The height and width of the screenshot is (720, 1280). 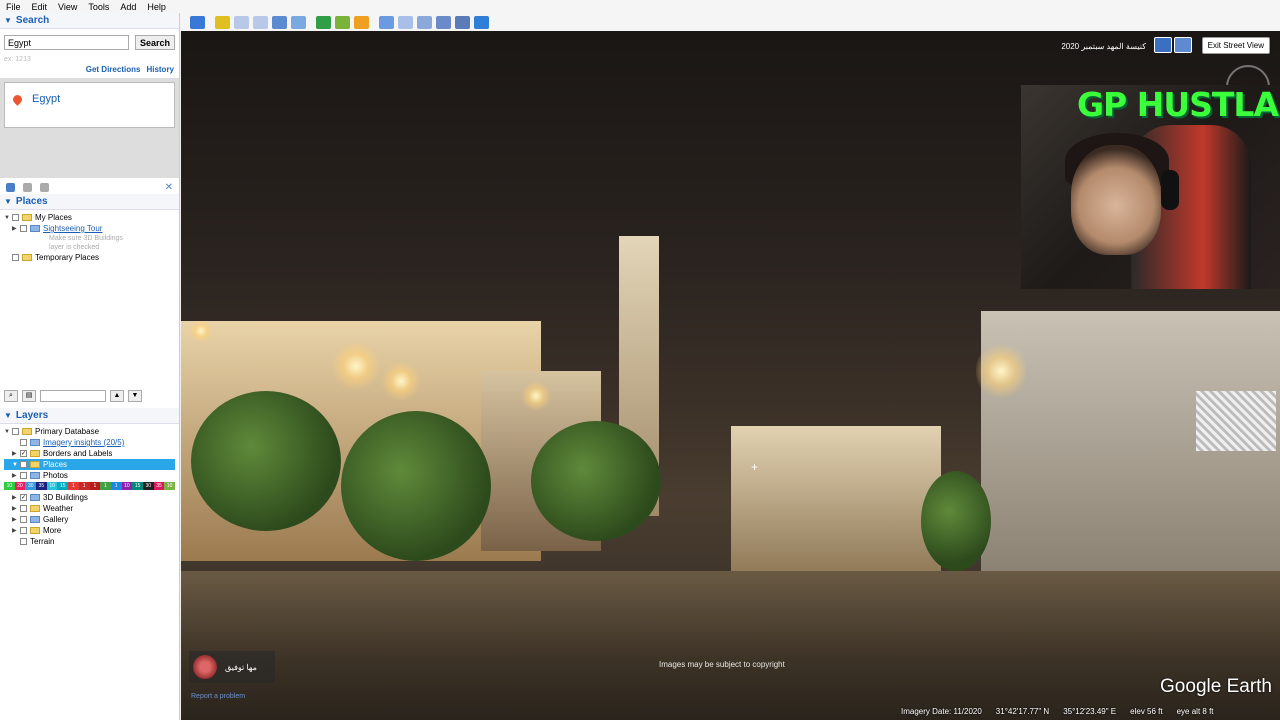 What do you see at coordinates (386, 22) in the screenshot?
I see `ruler-icon` at bounding box center [386, 22].